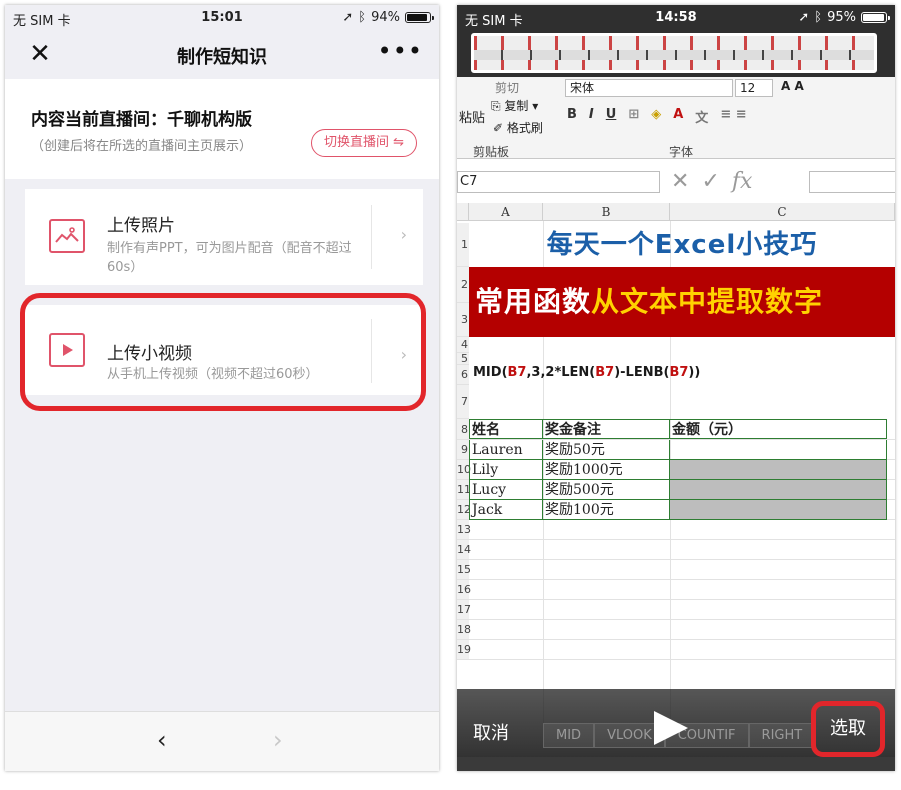 The height and width of the screenshot is (790, 901). What do you see at coordinates (710, 181) in the screenshot?
I see `confirm-entry-icon: ✓` at bounding box center [710, 181].